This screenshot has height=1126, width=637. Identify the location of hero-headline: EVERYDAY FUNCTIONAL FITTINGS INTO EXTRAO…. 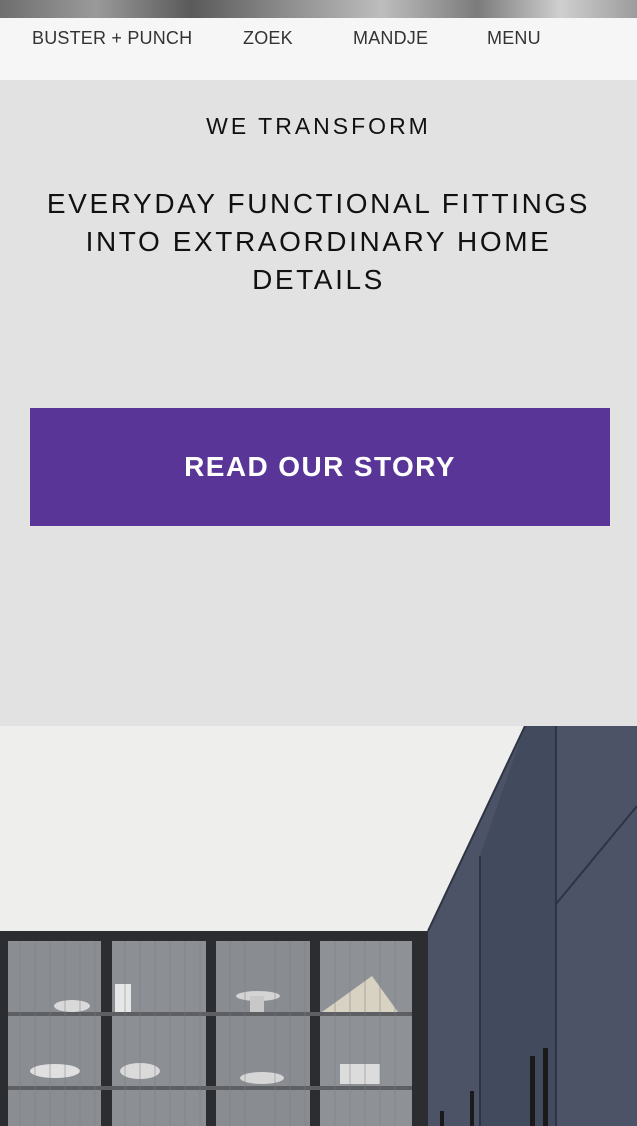
(318, 241).